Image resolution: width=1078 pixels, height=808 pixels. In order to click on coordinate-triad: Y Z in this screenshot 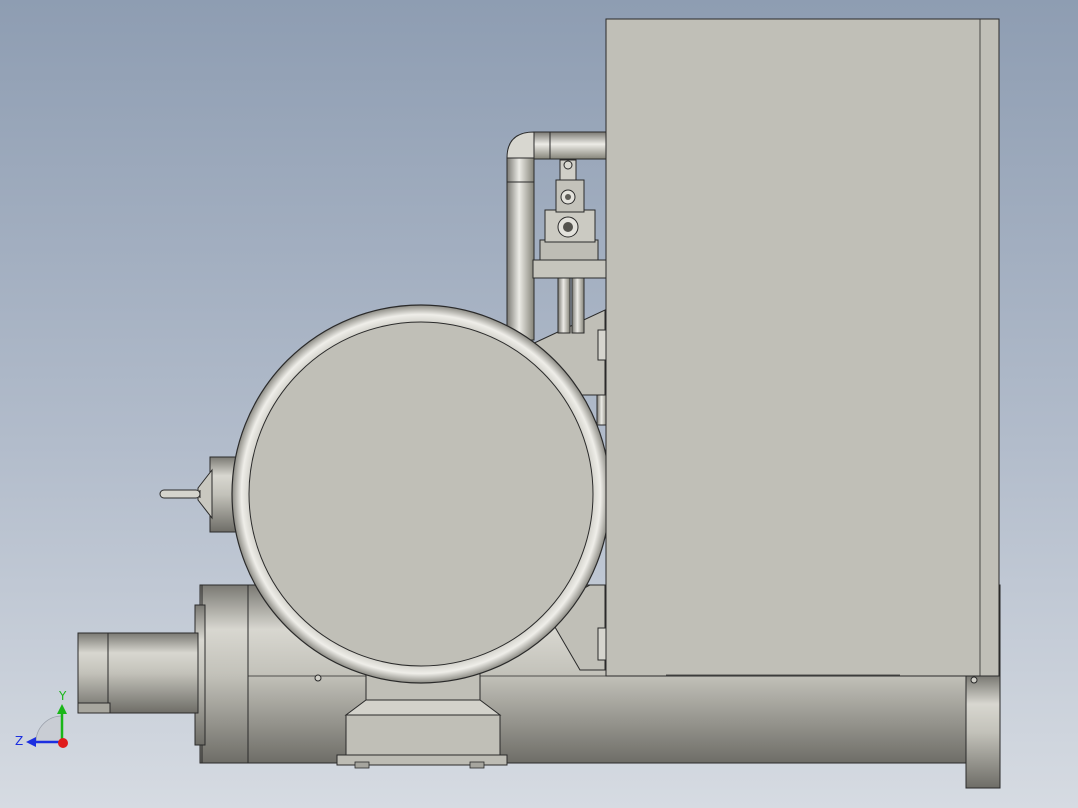, I will do `click(41, 718)`.